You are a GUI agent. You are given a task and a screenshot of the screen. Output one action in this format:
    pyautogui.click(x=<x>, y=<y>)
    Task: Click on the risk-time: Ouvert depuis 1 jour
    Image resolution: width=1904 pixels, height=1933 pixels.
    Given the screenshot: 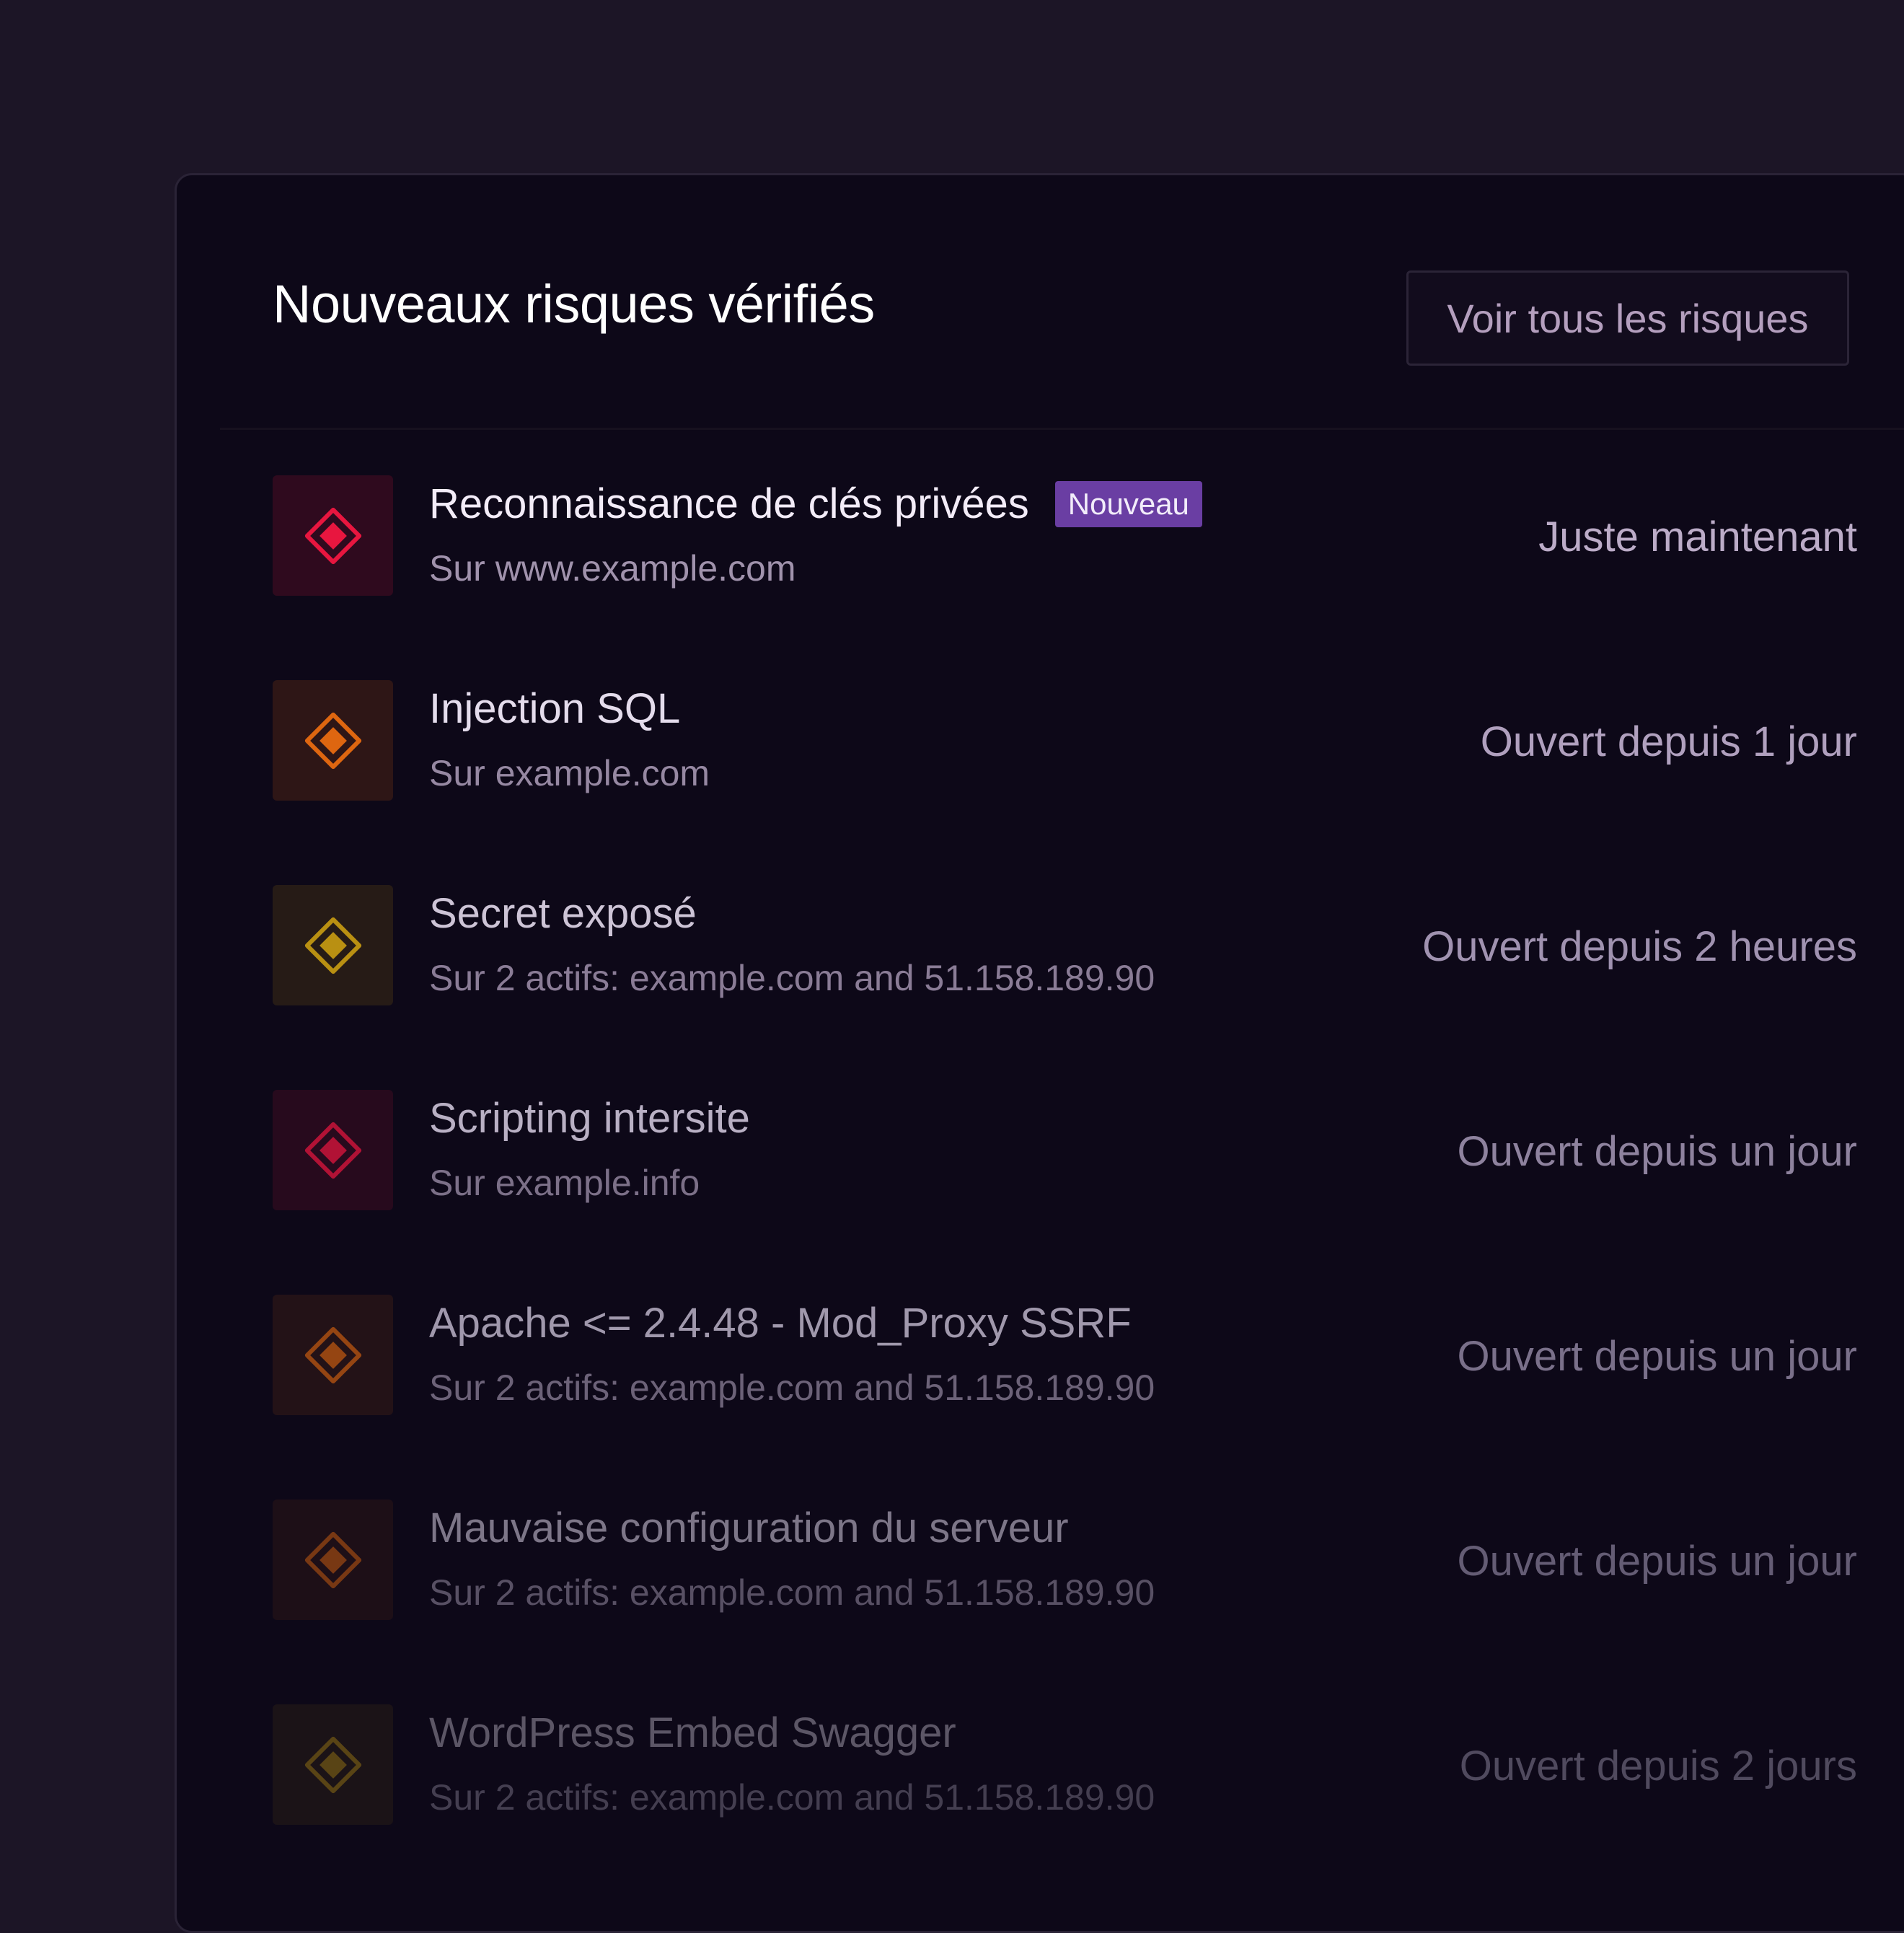 What is the action you would take?
    pyautogui.click(x=1668, y=741)
    